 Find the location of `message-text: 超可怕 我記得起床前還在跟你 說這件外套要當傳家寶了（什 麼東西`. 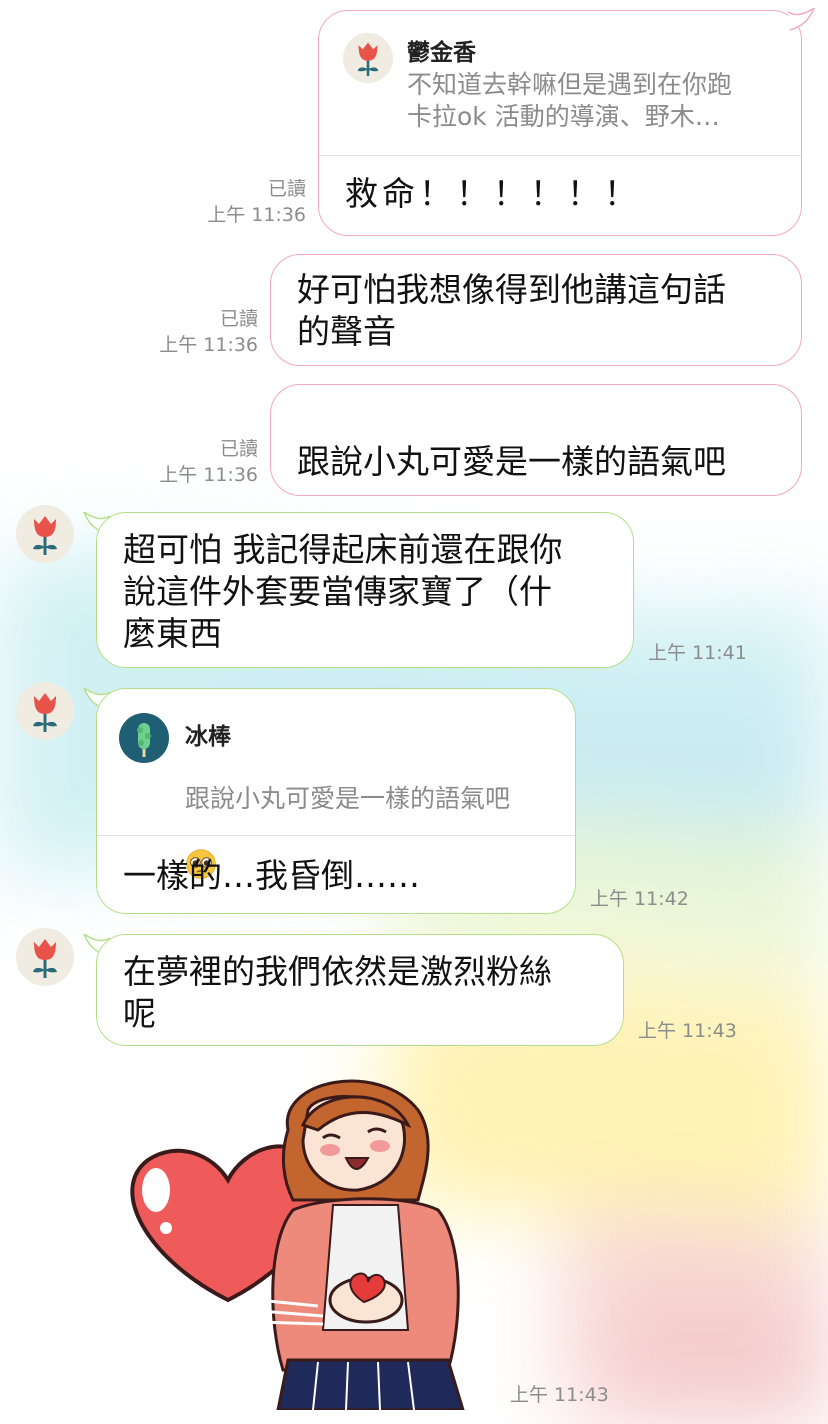

message-text: 超可怕 我記得起床前還在跟你 說這件外套要當傳家寶了（什 麼東西 is located at coordinates (343, 591).